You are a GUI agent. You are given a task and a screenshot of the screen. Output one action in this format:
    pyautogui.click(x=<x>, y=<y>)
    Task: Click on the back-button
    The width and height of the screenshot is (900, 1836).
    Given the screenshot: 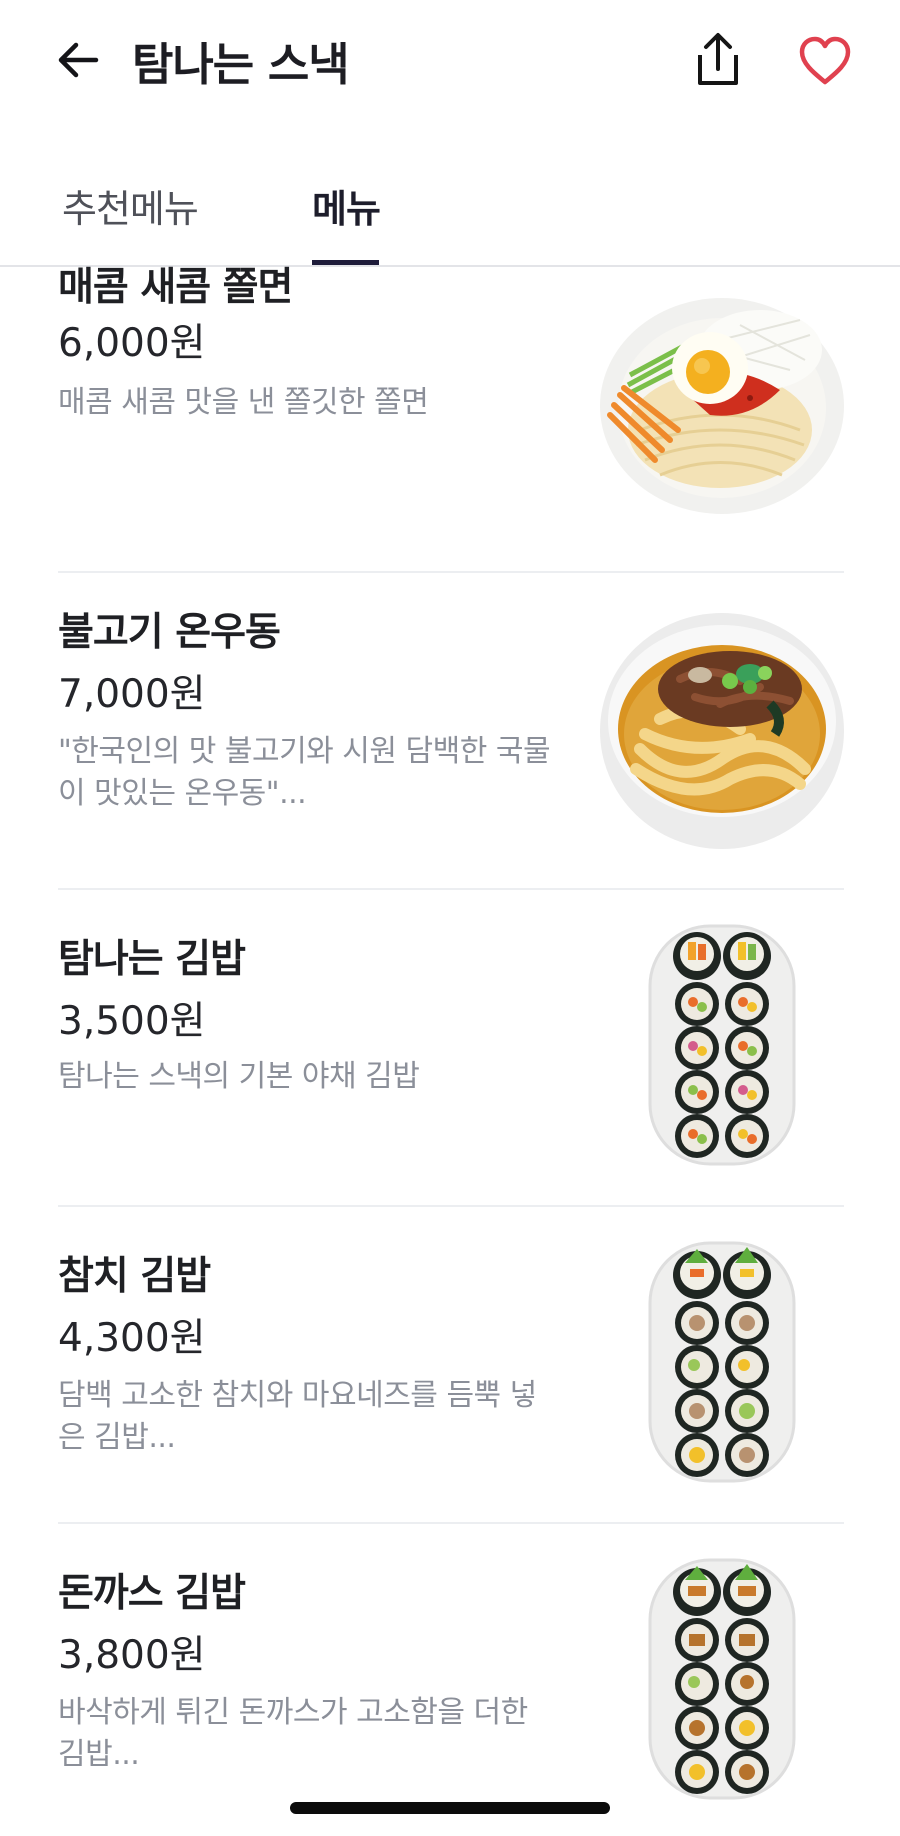 What is the action you would take?
    pyautogui.click(x=78, y=60)
    